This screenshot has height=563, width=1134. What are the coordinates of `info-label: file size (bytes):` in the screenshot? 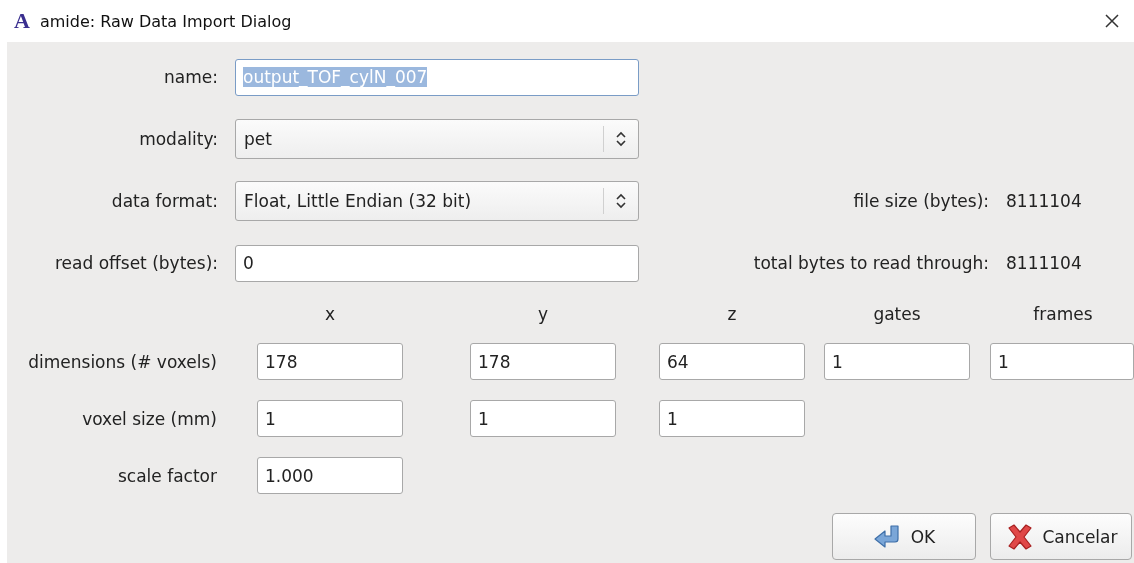 It's located at (921, 201).